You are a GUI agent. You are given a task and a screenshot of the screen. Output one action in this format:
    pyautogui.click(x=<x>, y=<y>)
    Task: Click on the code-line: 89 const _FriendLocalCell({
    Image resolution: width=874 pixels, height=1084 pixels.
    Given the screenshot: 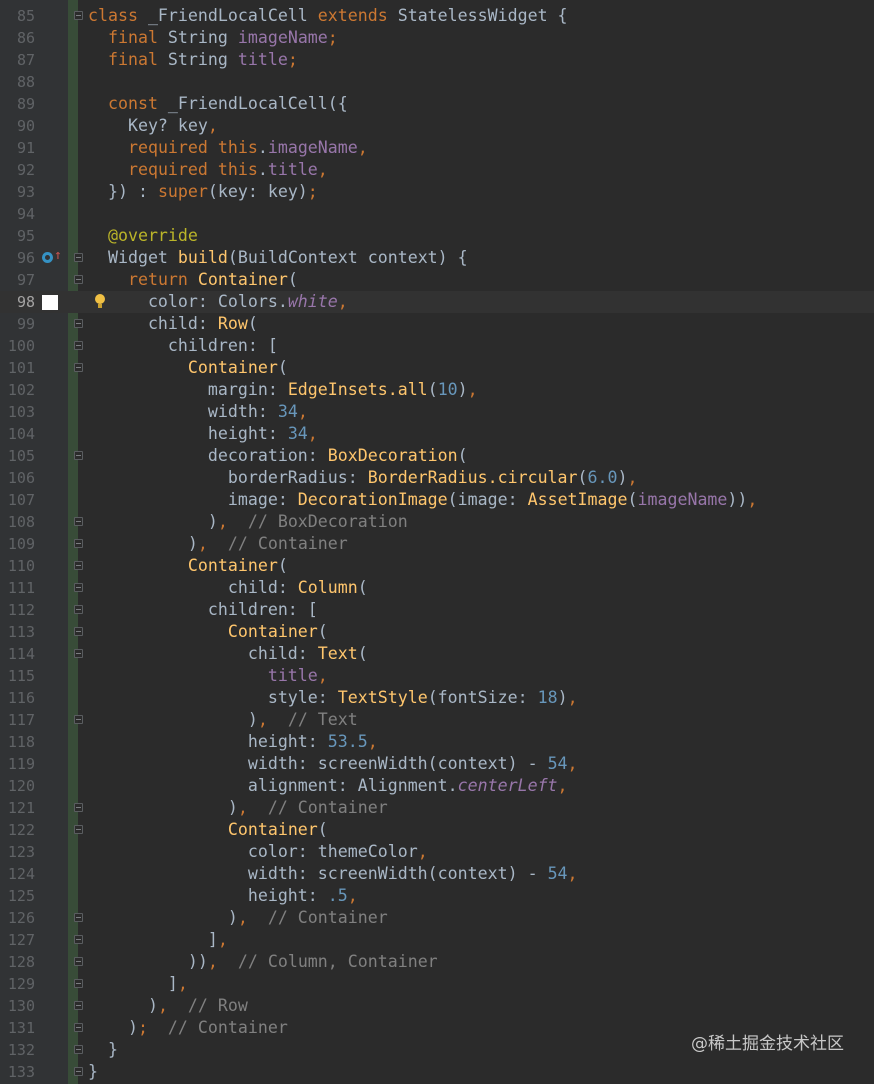 What is the action you would take?
    pyautogui.click(x=437, y=104)
    